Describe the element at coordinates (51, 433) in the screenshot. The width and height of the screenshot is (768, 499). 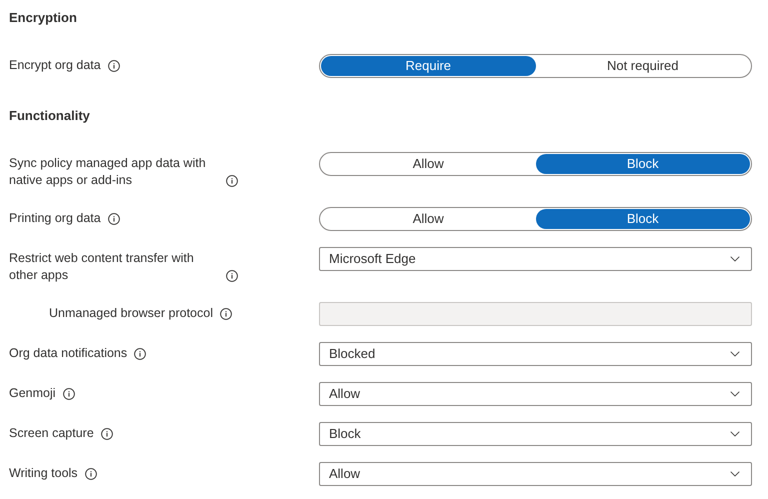
I see `setting-label: Screen capture` at that location.